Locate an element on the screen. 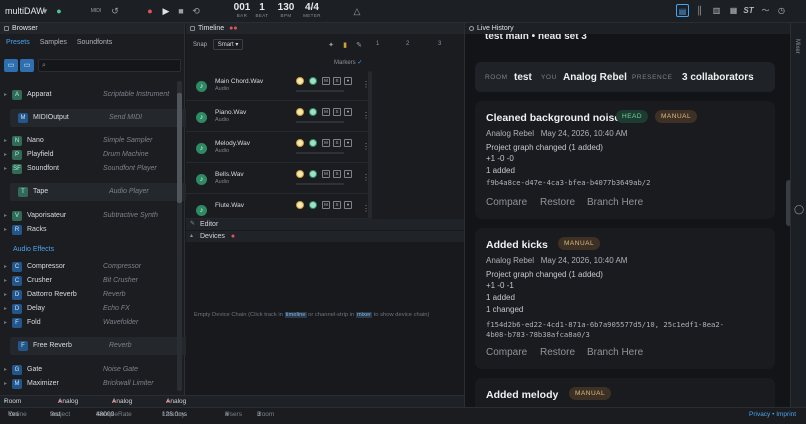 This screenshot has height=424, width=806. browser-item-maximizer: ▸ M Maximizer Brickwall Limiter is located at coordinates (88, 384).